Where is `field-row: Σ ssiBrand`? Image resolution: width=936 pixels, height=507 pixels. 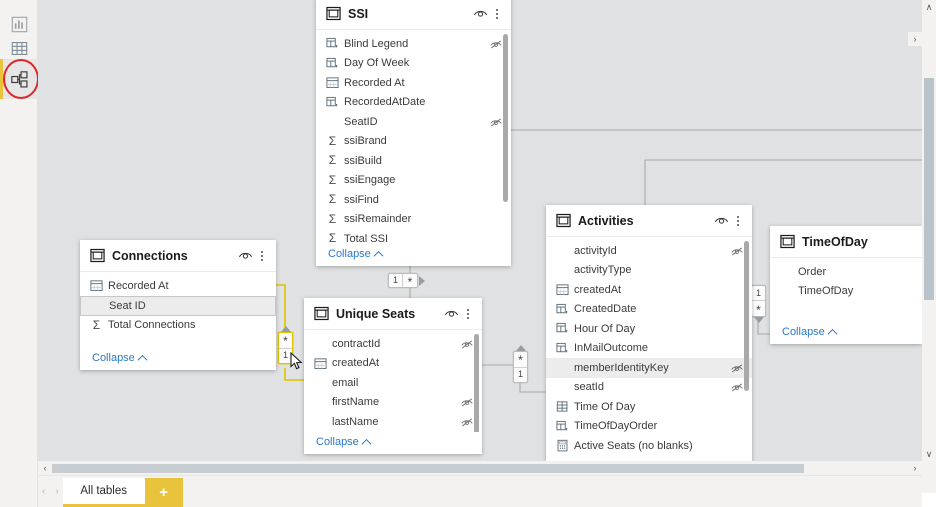 field-row: Σ ssiBrand is located at coordinates (413, 142).